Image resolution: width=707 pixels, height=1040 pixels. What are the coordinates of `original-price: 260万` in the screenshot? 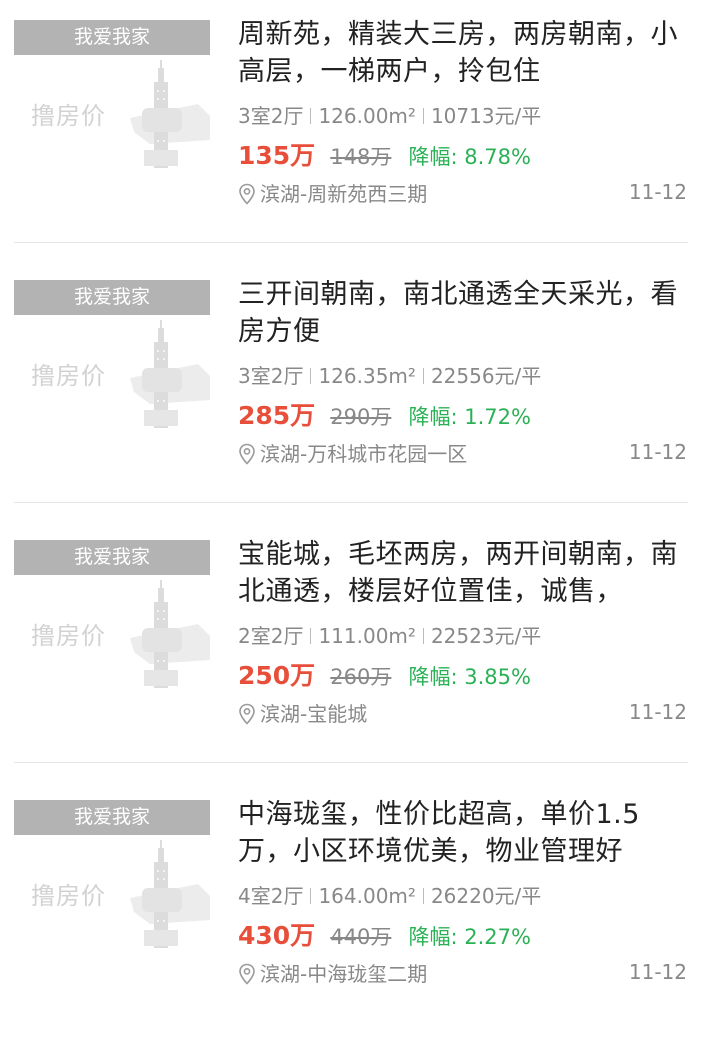 It's located at (361, 677).